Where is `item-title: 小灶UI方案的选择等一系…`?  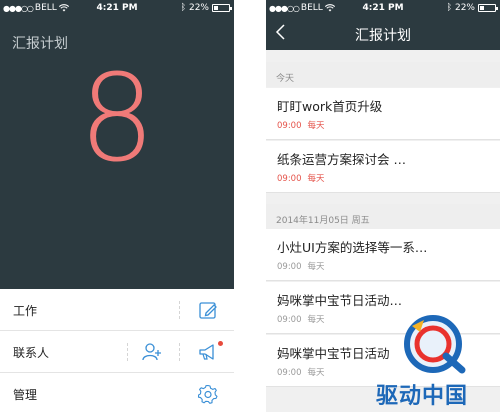
item-title: 小灶UI方案的选择等一系… is located at coordinates (352, 247).